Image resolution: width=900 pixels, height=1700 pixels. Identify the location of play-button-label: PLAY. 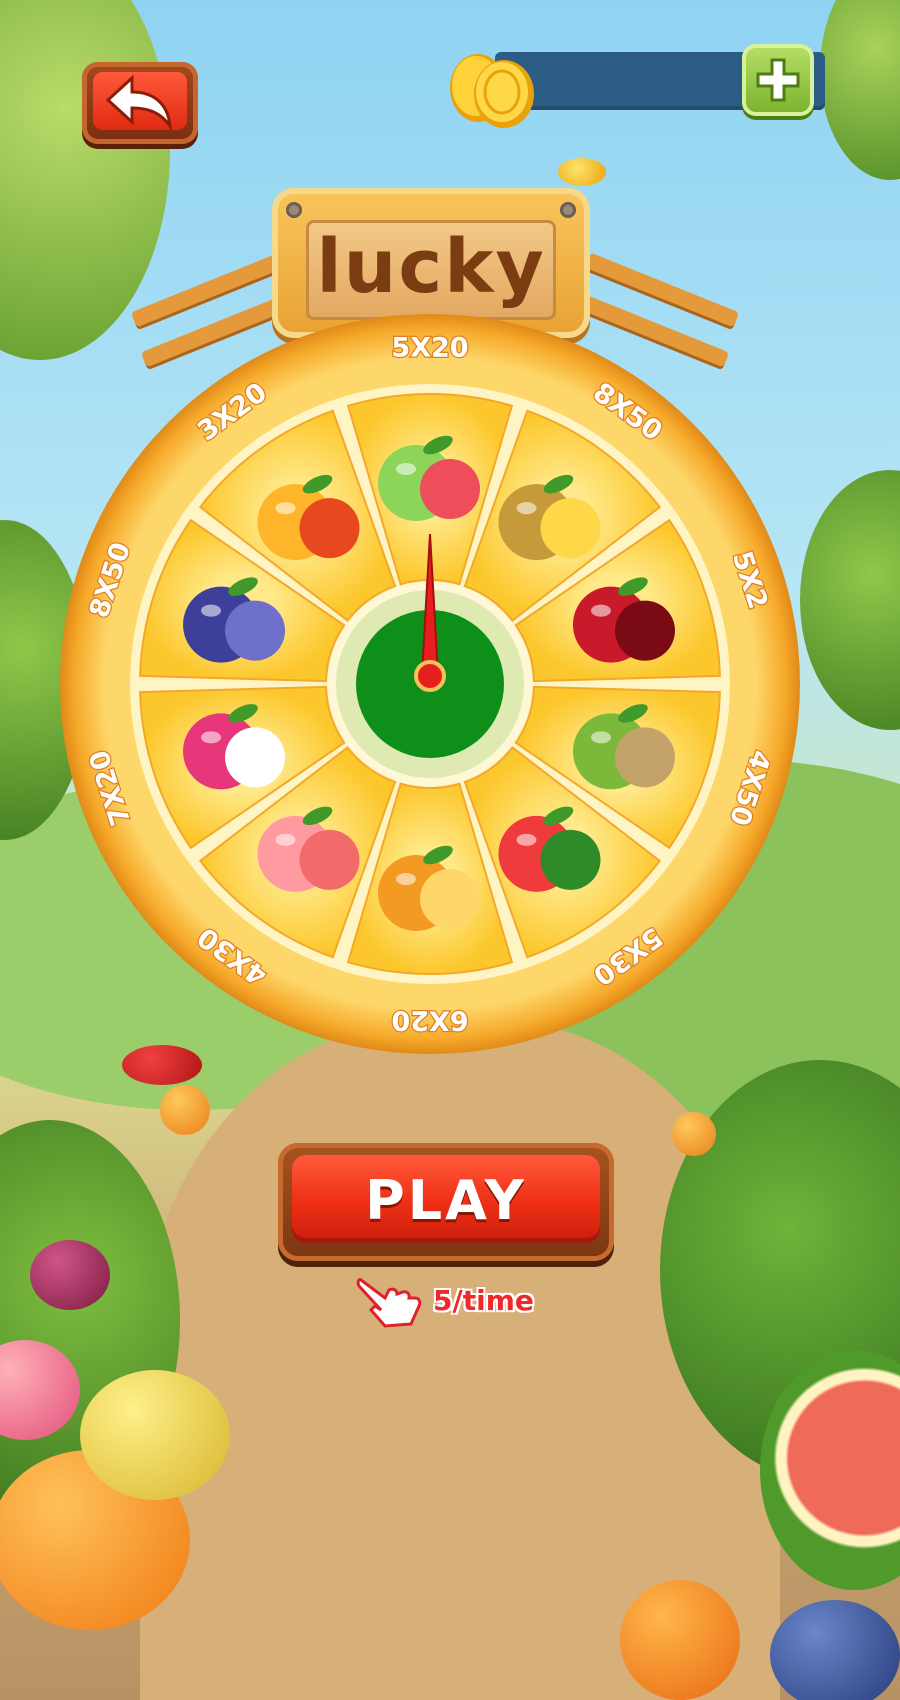
(446, 1200).